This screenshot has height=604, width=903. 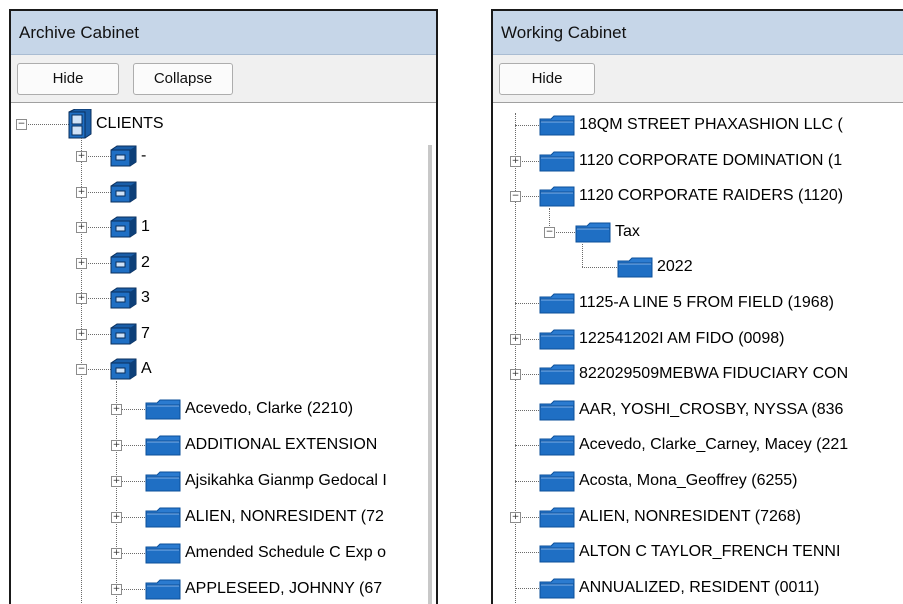 I want to click on tree-item-label: 822029509MEBWA FIDUCIARY CON, so click(x=714, y=374).